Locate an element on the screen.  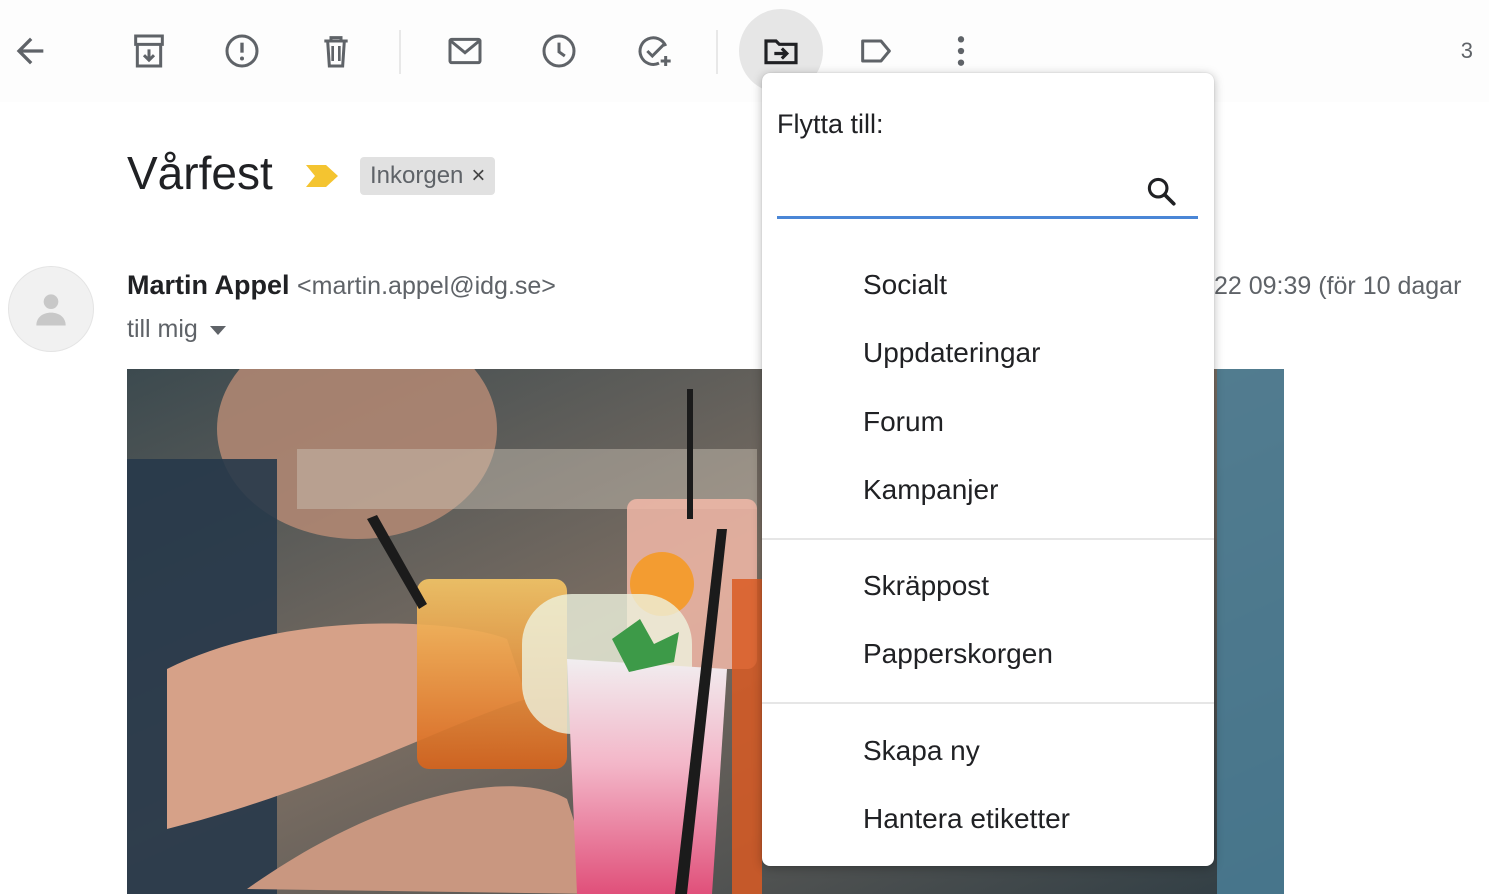
snooze-button is located at coordinates (559, 51).